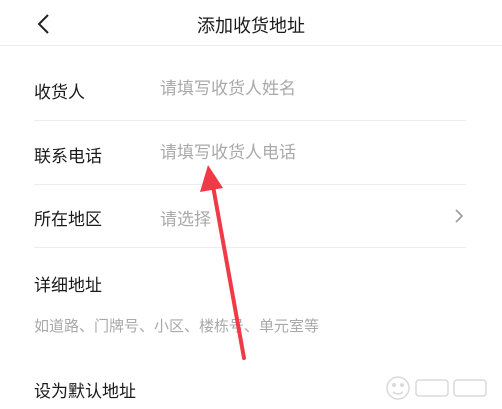  I want to click on recipient-label: 收货人, so click(59, 93).